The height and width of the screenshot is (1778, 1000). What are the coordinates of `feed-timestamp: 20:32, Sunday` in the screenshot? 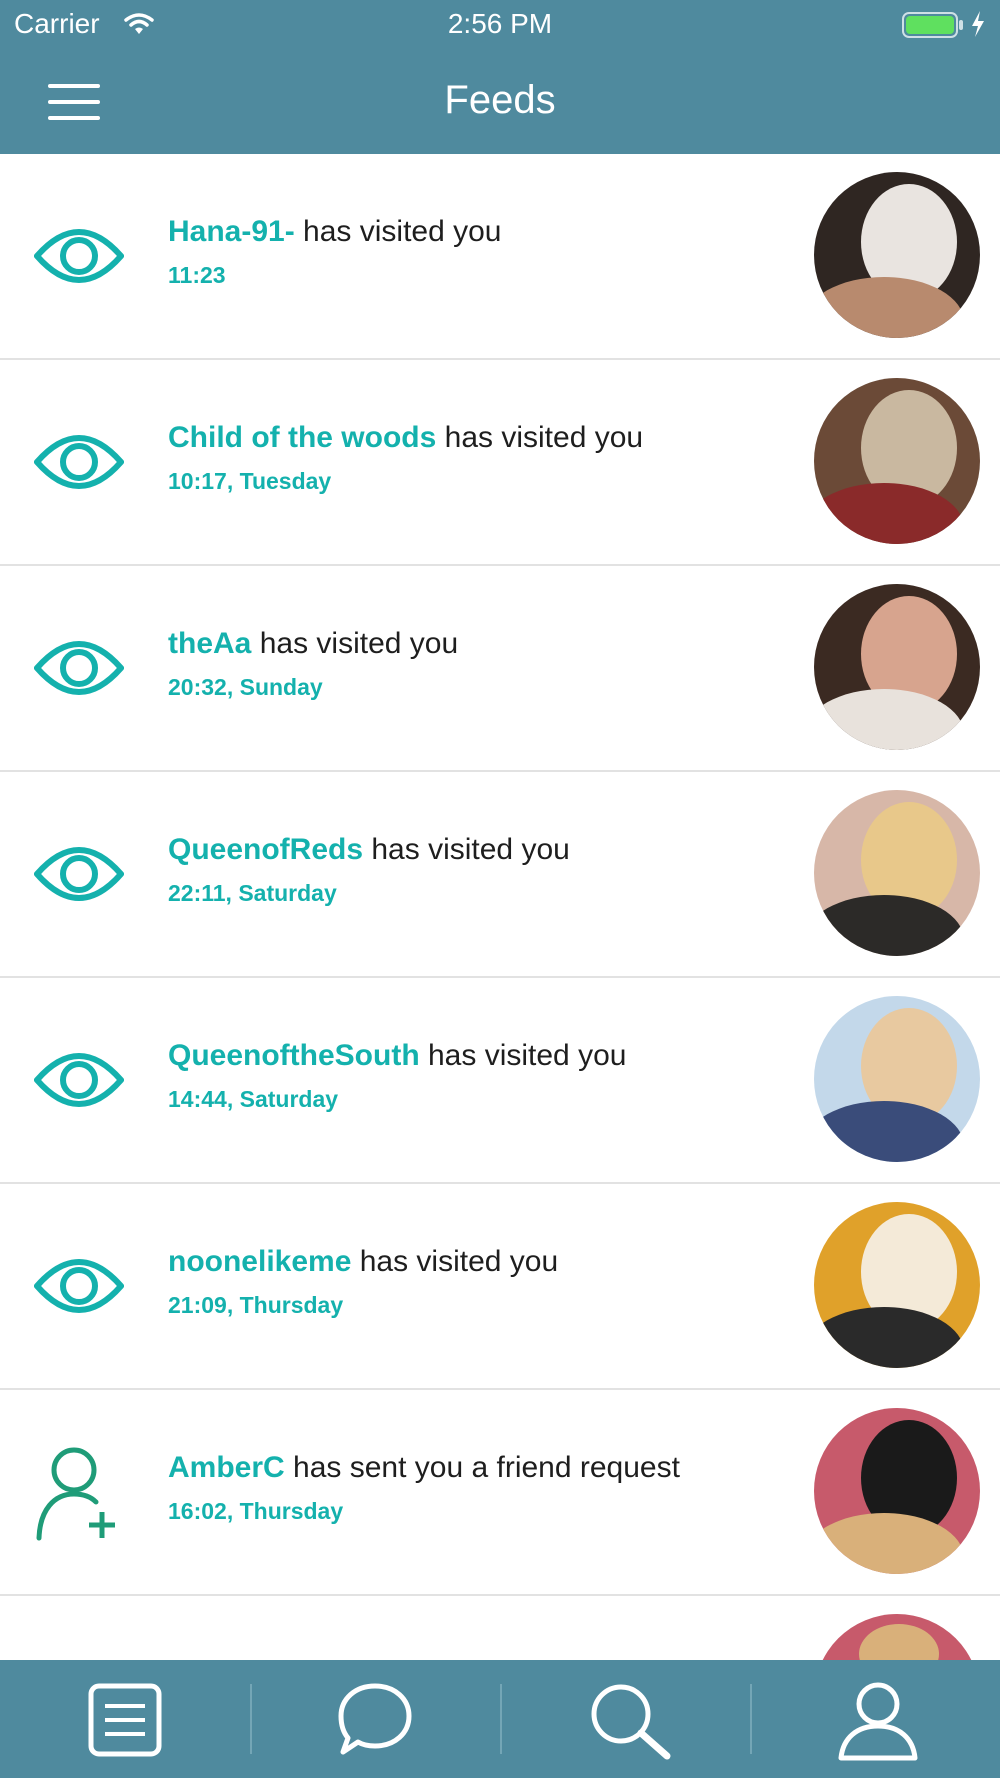 It's located at (245, 687).